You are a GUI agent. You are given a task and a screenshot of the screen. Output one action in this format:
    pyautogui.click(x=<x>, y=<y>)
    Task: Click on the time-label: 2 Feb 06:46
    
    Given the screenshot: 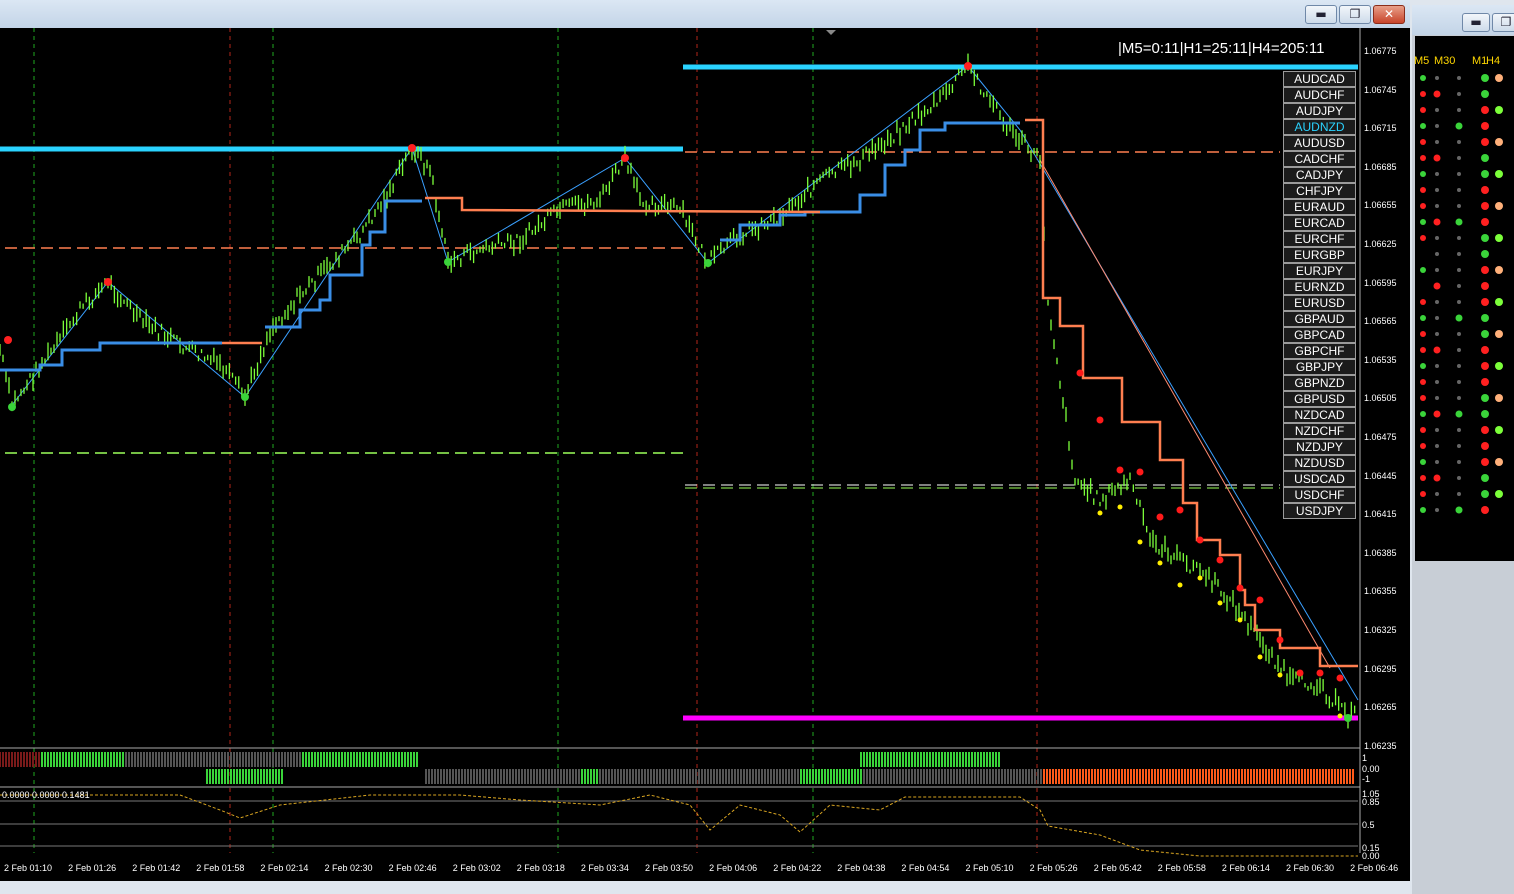 What is the action you would take?
    pyautogui.click(x=1374, y=868)
    